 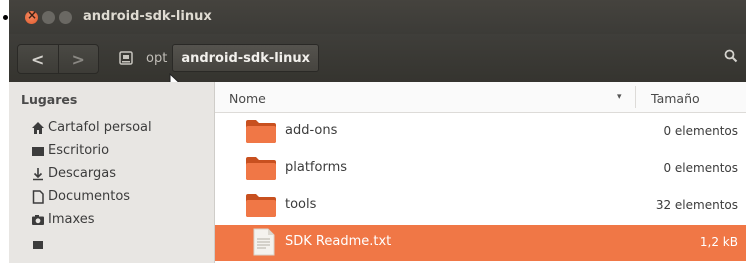 What do you see at coordinates (264, 242) in the screenshot?
I see `text-file-icon` at bounding box center [264, 242].